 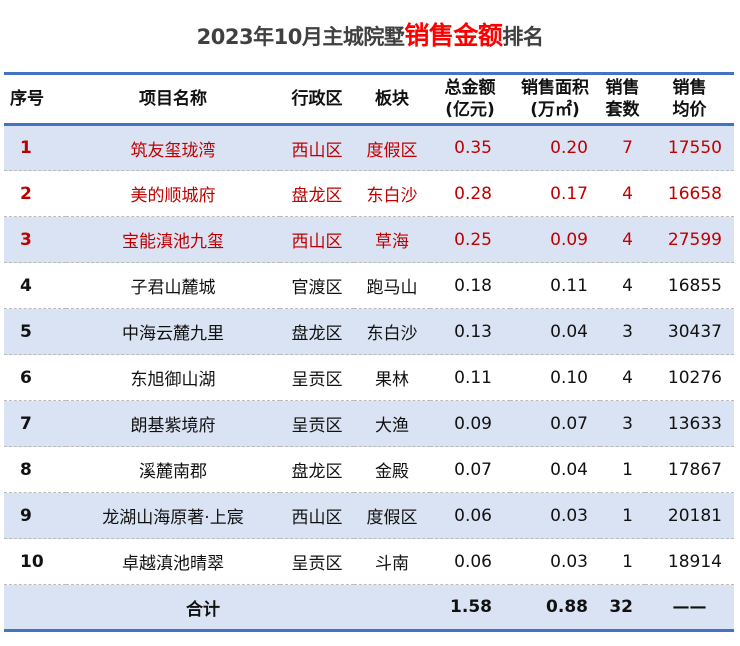 What do you see at coordinates (694, 193) in the screenshot?
I see `cell-price: 16658` at bounding box center [694, 193].